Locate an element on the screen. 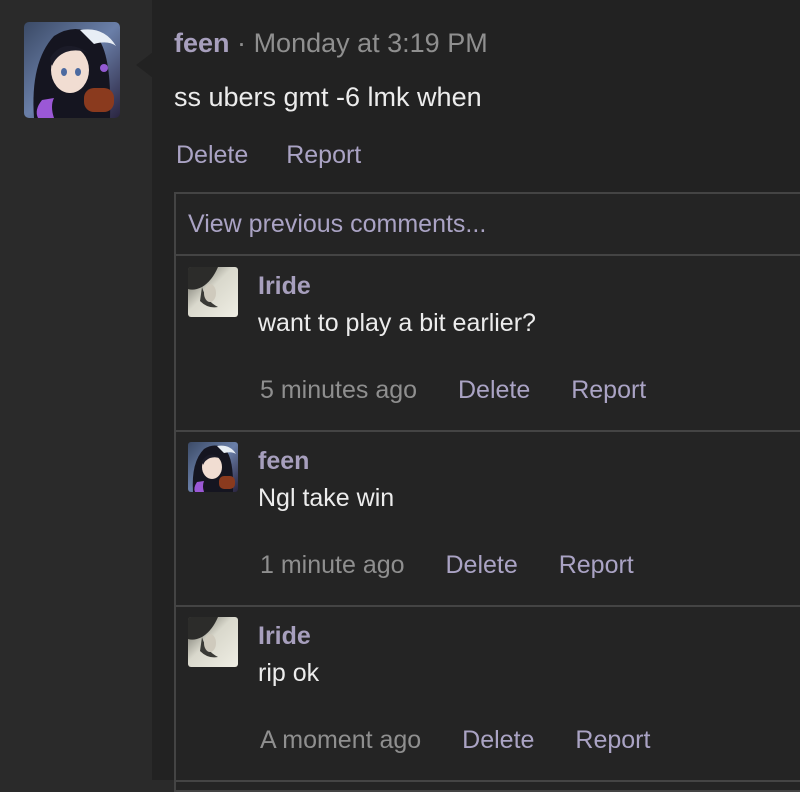  post-header: feen · Monday at 3:19 PM is located at coordinates (331, 43).